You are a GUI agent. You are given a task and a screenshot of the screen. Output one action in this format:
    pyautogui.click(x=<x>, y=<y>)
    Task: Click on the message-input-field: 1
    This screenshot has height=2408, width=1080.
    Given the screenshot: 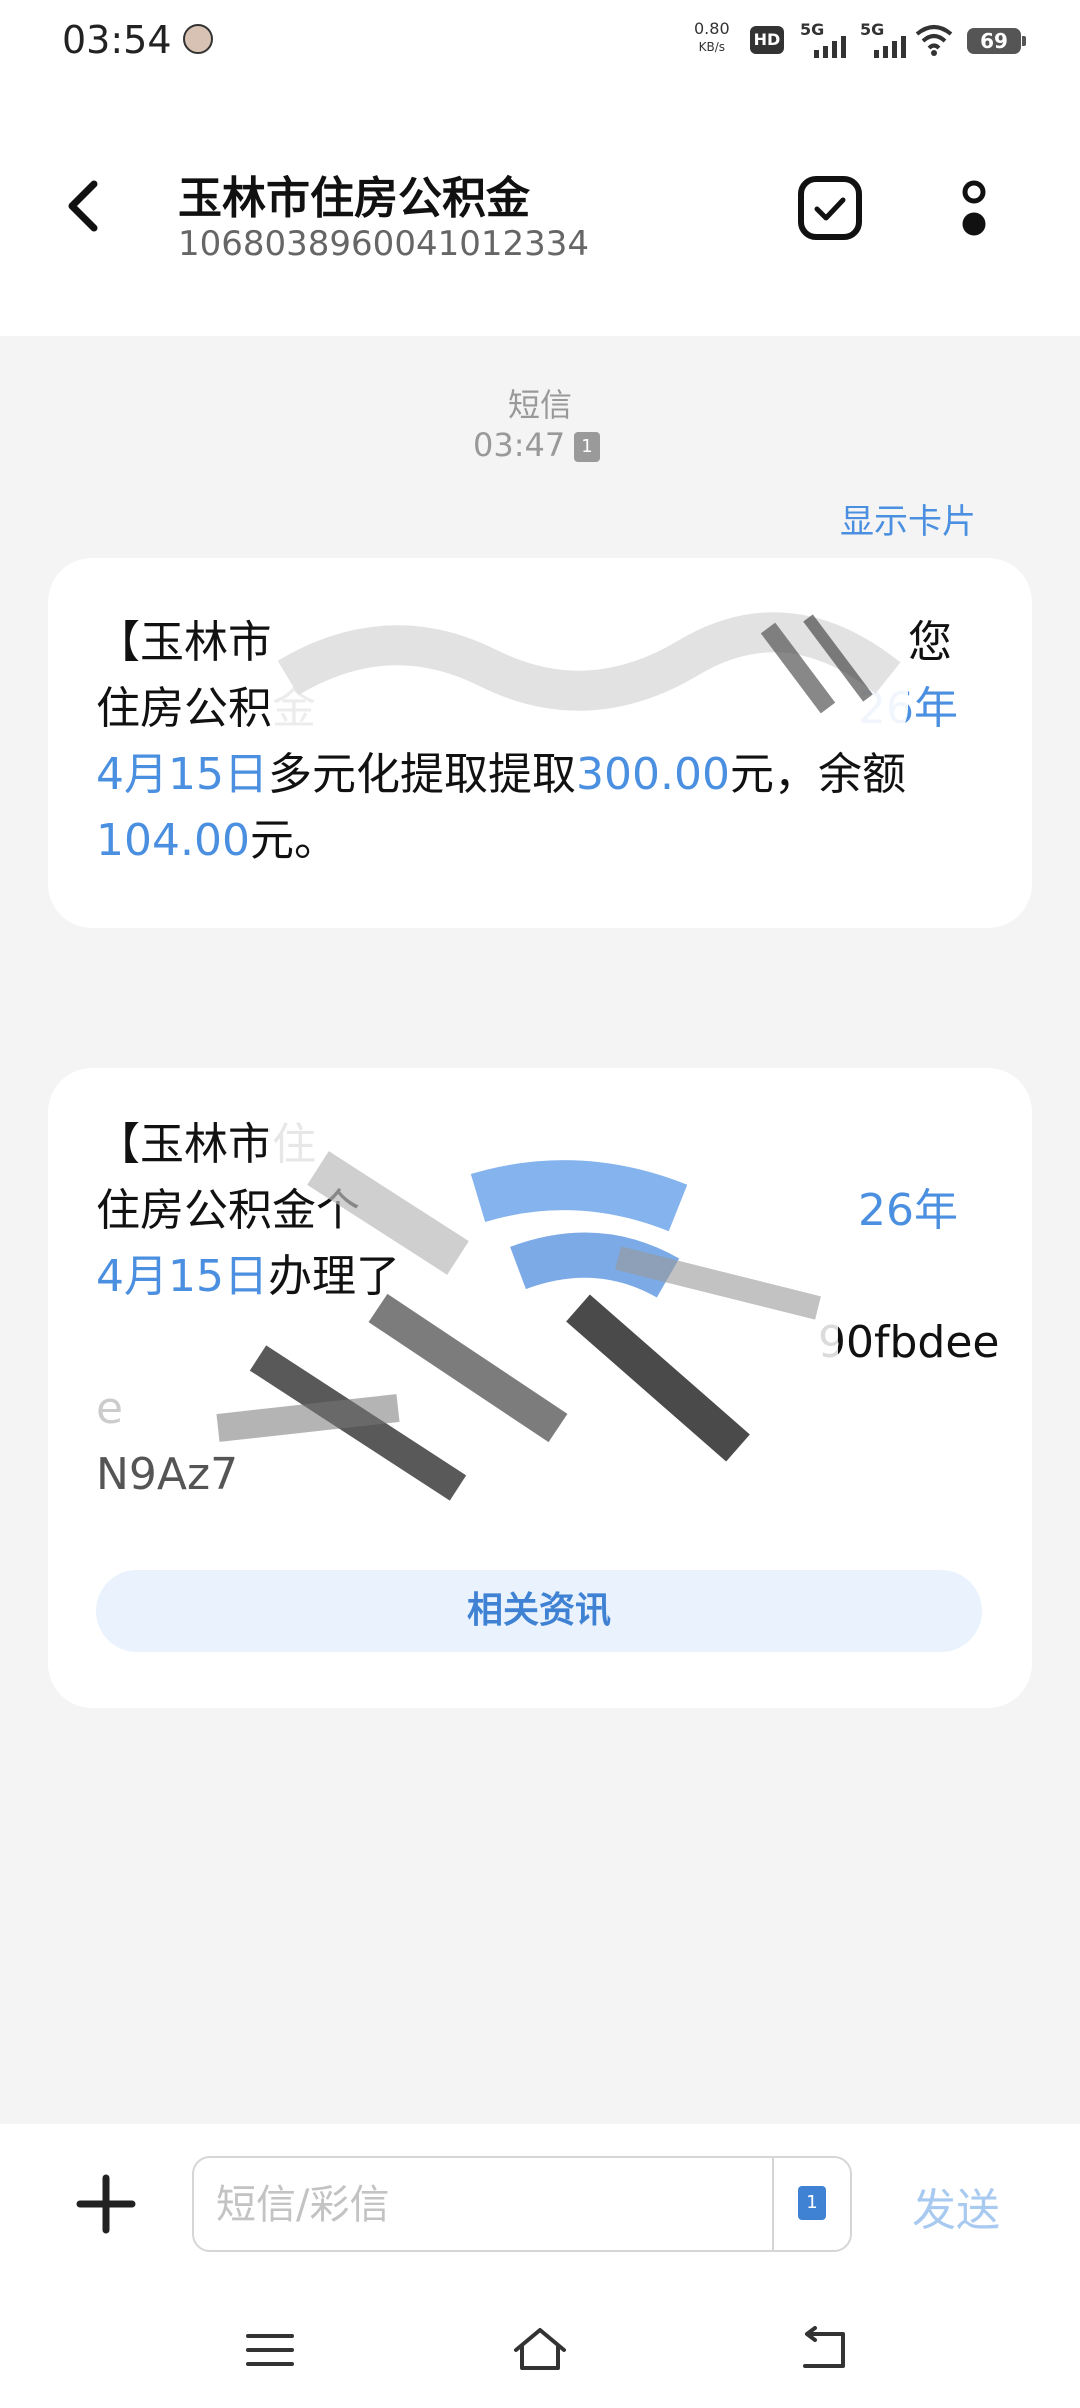 What is the action you would take?
    pyautogui.click(x=522, y=2204)
    